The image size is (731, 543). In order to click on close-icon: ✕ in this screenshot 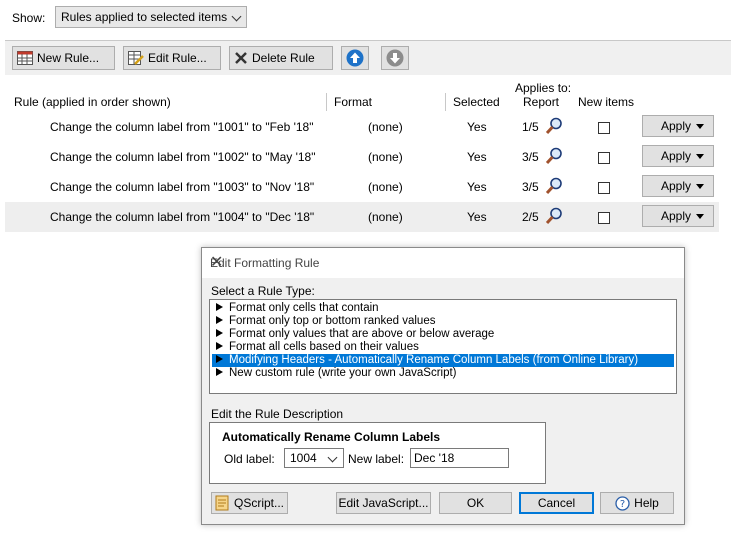, I will do `click(442, 263)`.